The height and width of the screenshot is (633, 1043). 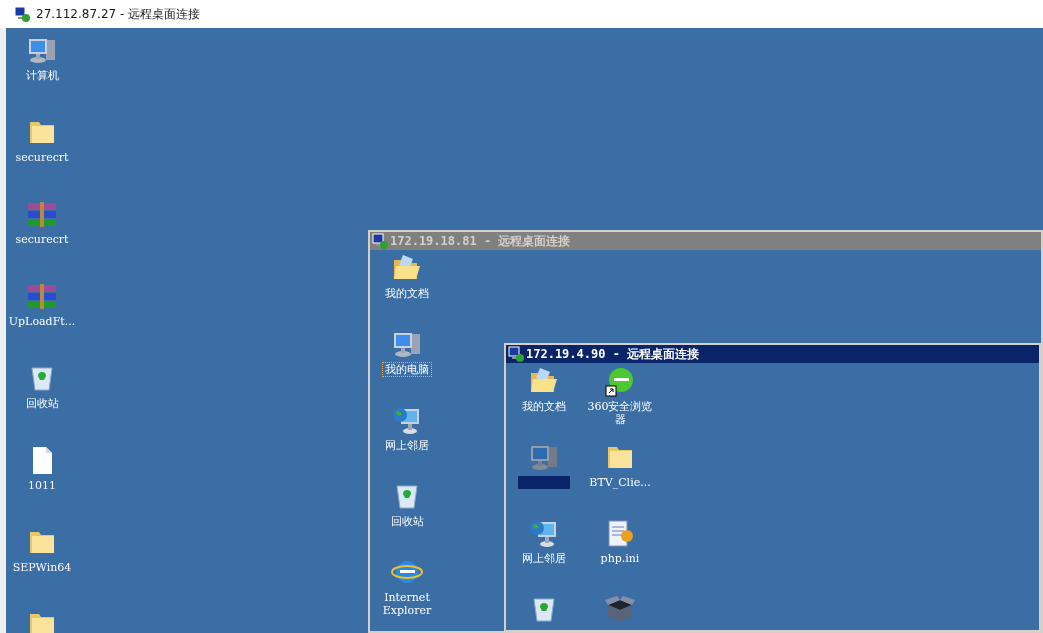 I want to click on icon-graphic, so click(x=620, y=609).